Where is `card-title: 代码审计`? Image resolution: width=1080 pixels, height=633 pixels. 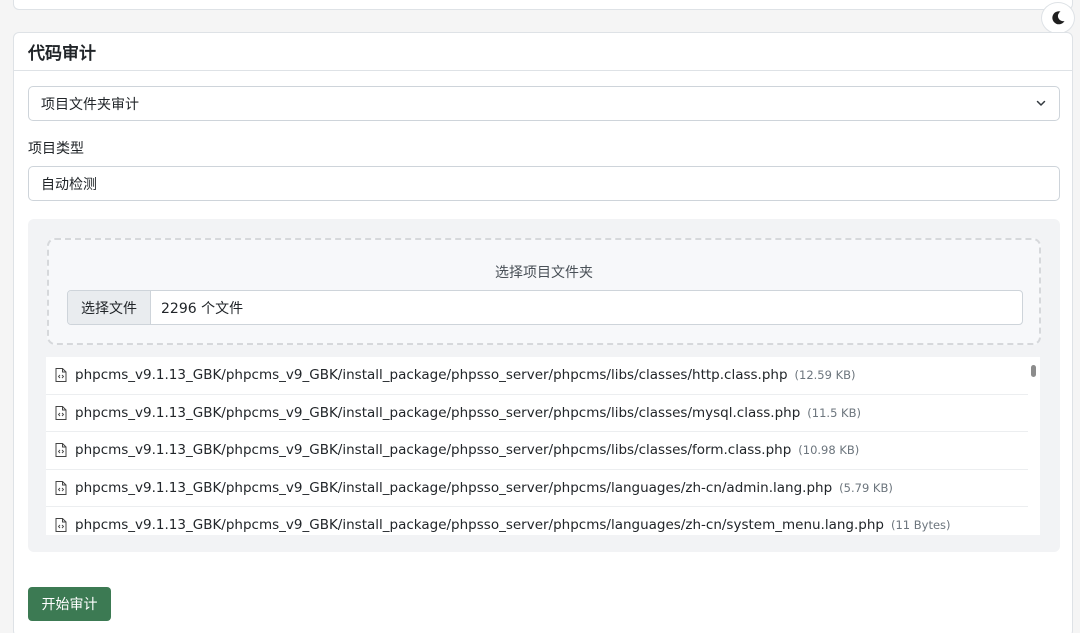
card-title: 代码审计 is located at coordinates (62, 54).